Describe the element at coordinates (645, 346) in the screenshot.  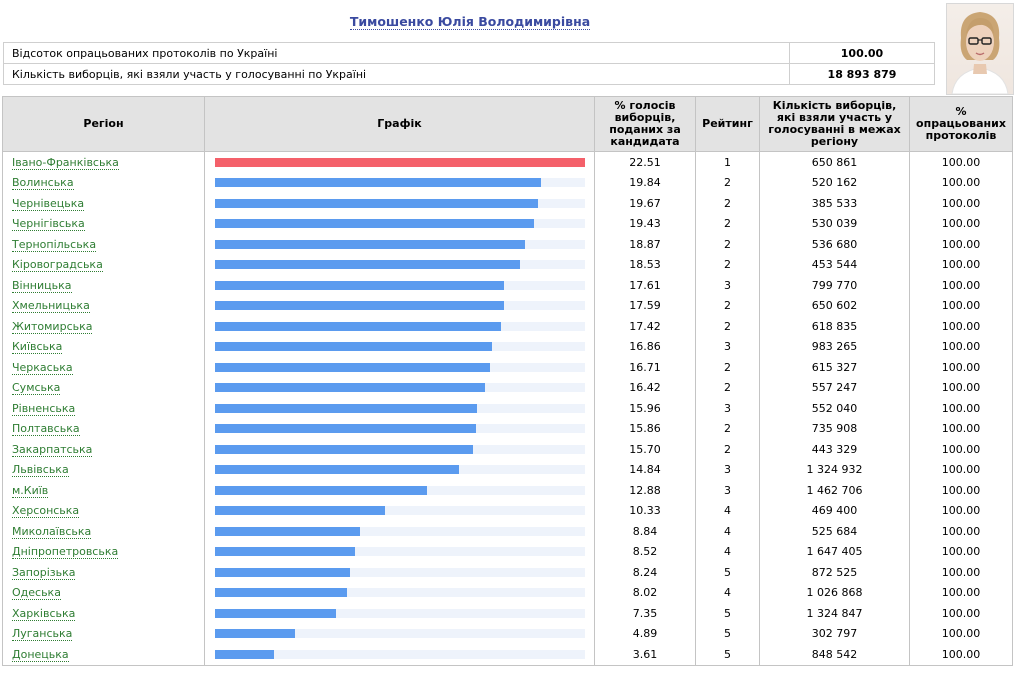
I see `percent-cell: 16.86` at that location.